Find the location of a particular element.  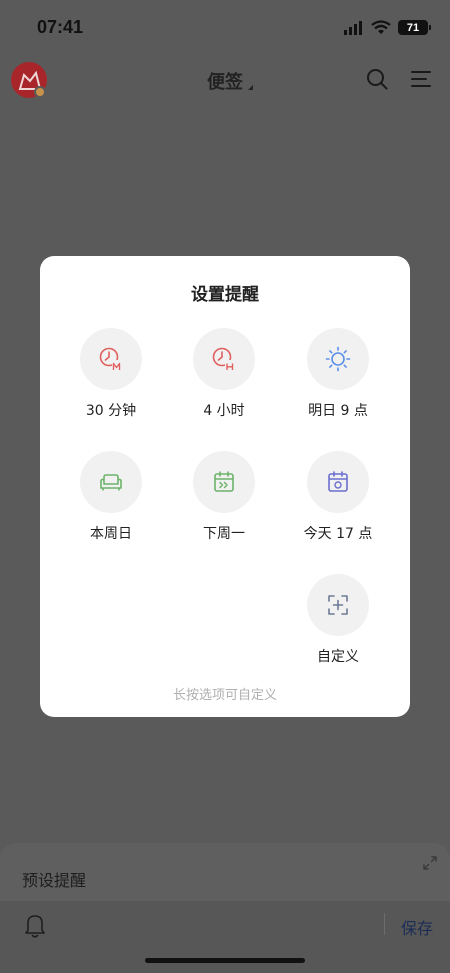

sofa-icon is located at coordinates (111, 482).